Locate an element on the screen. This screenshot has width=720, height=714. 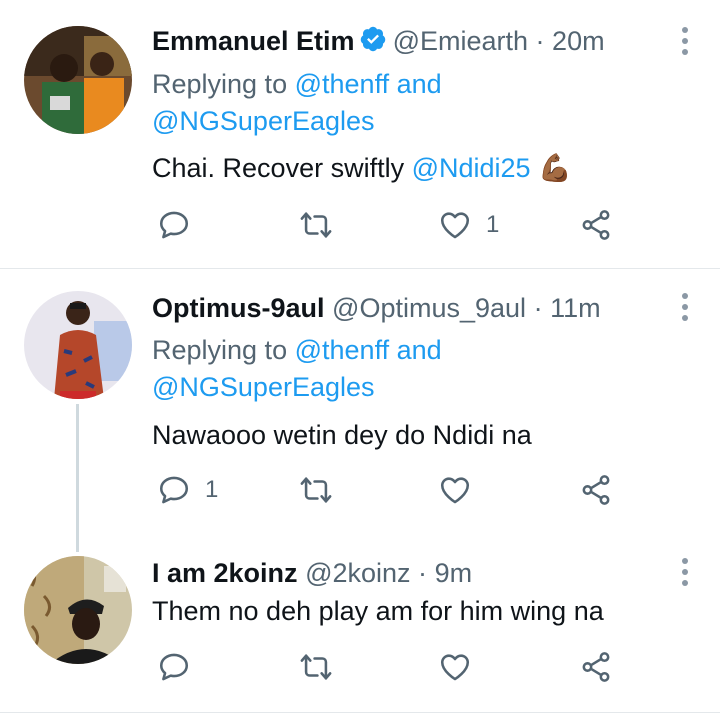
display-name: I am 2koinz is located at coordinates (225, 573).